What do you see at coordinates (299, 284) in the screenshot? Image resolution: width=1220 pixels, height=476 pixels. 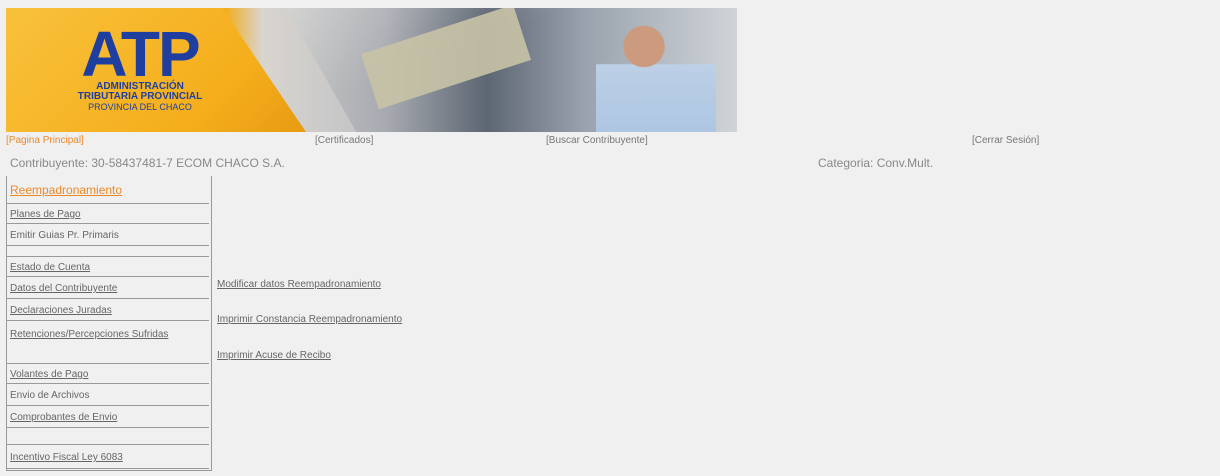 I see `modify-reempadronamiento-link: Modificar datos Reempadronamiento` at bounding box center [299, 284].